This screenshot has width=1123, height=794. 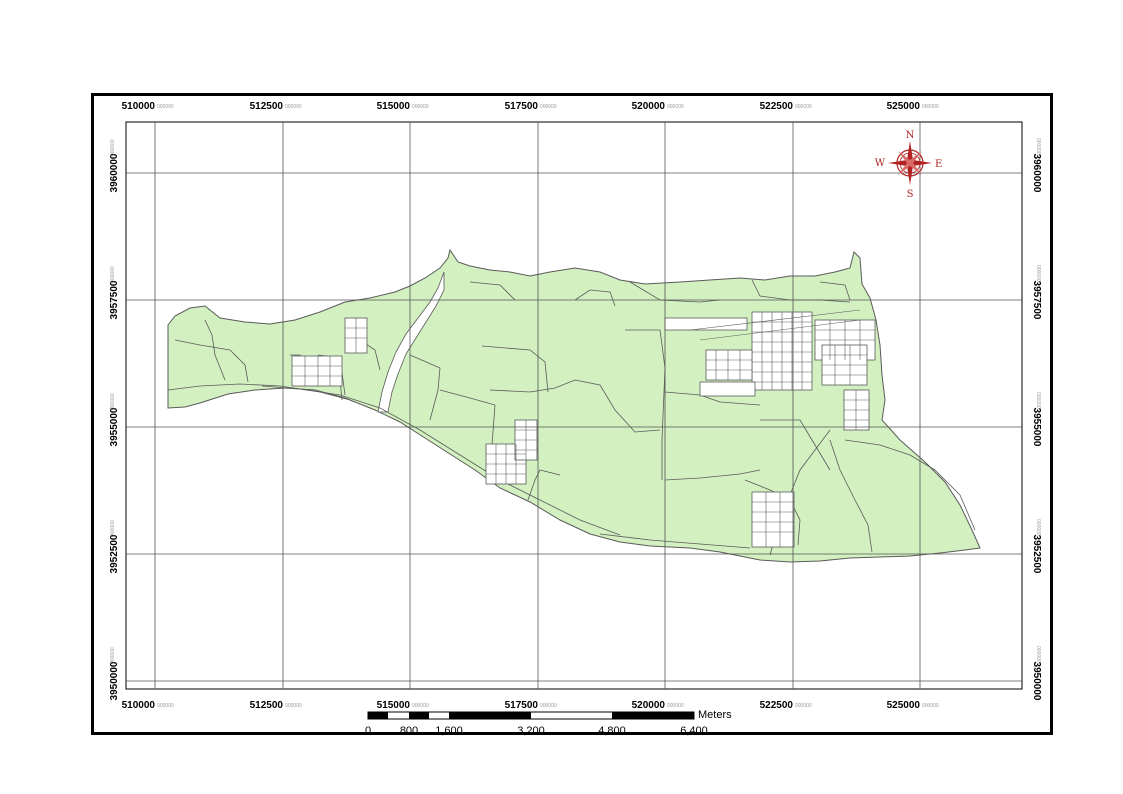 What do you see at coordinates (449, 731) in the screenshot?
I see `scale-label: 1,600` at bounding box center [449, 731].